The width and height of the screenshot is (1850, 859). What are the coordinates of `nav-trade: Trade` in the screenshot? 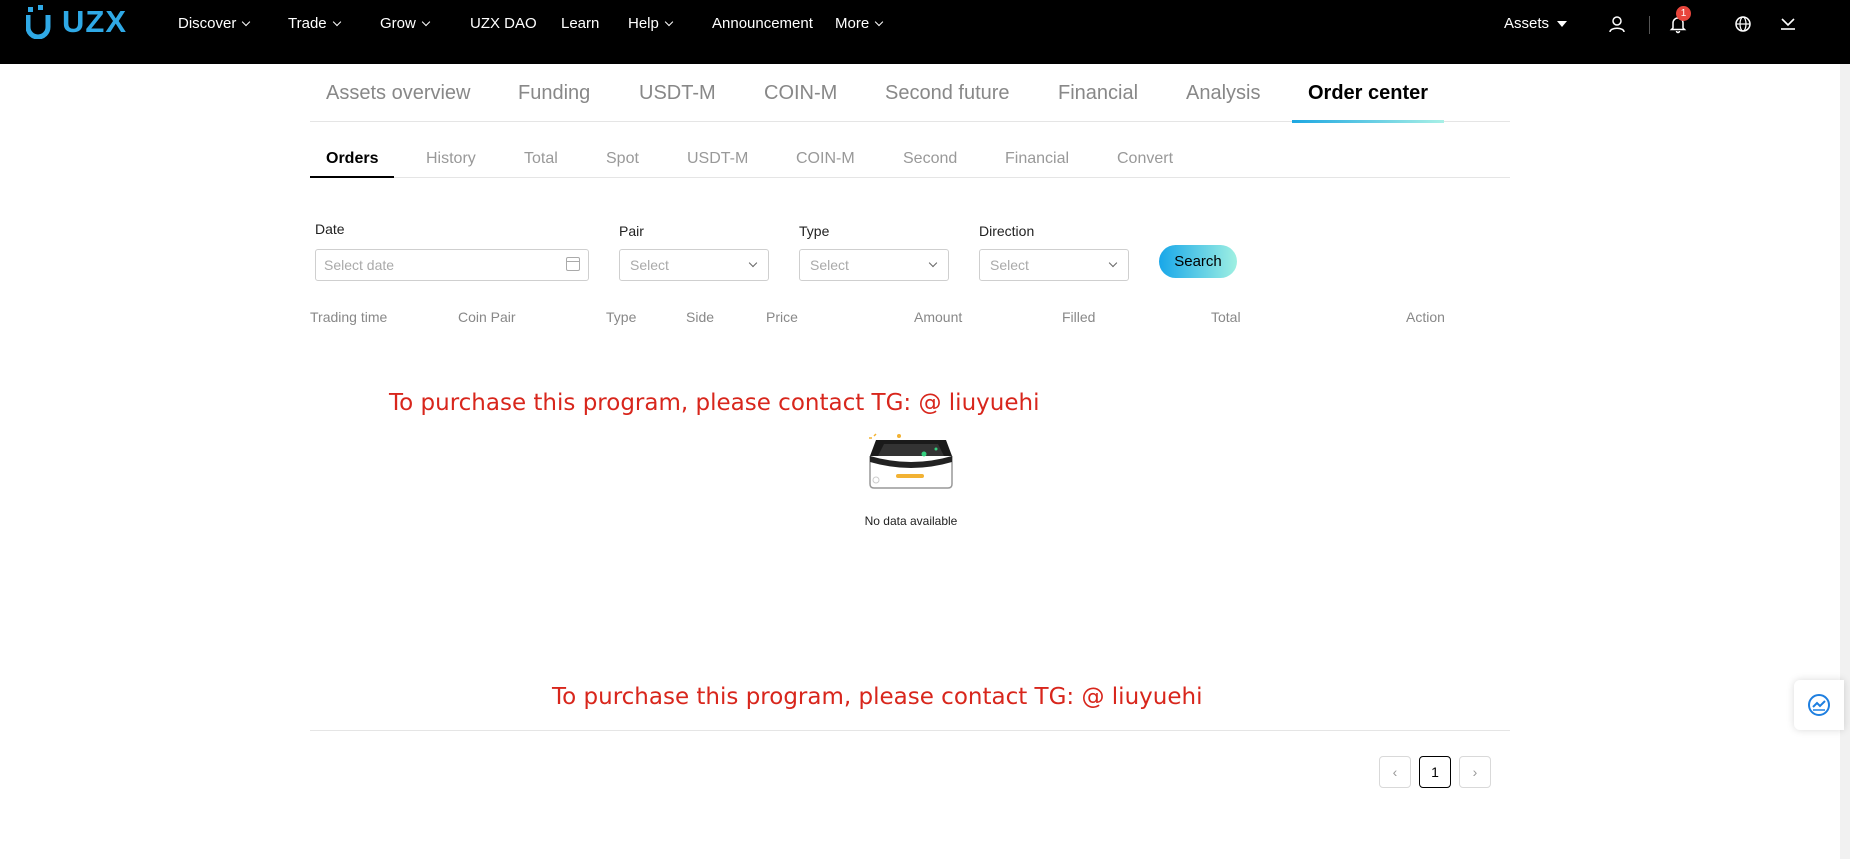 It's located at (314, 23).